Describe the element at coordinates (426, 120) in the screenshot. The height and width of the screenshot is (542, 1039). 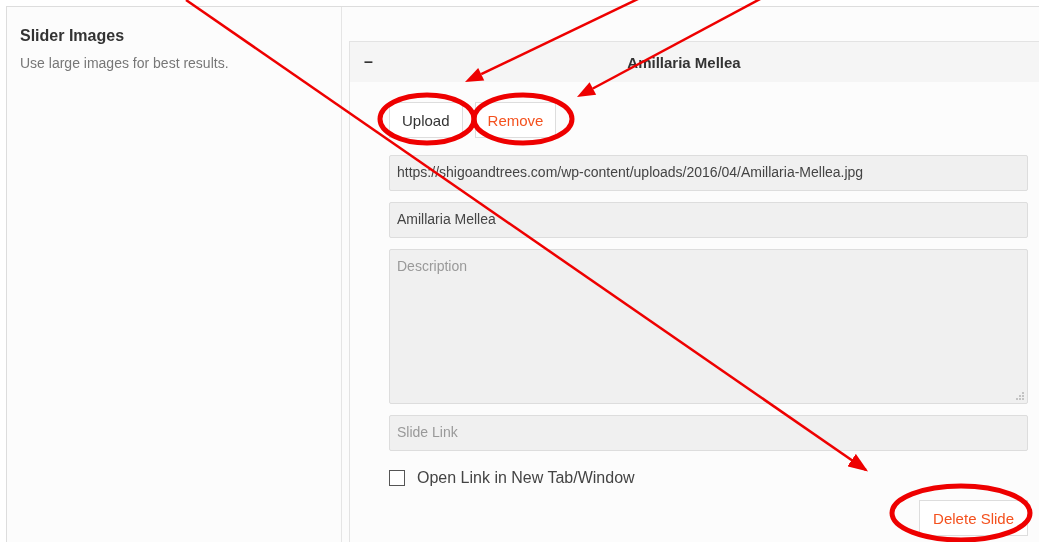
I see `upload-button: Upload` at that location.